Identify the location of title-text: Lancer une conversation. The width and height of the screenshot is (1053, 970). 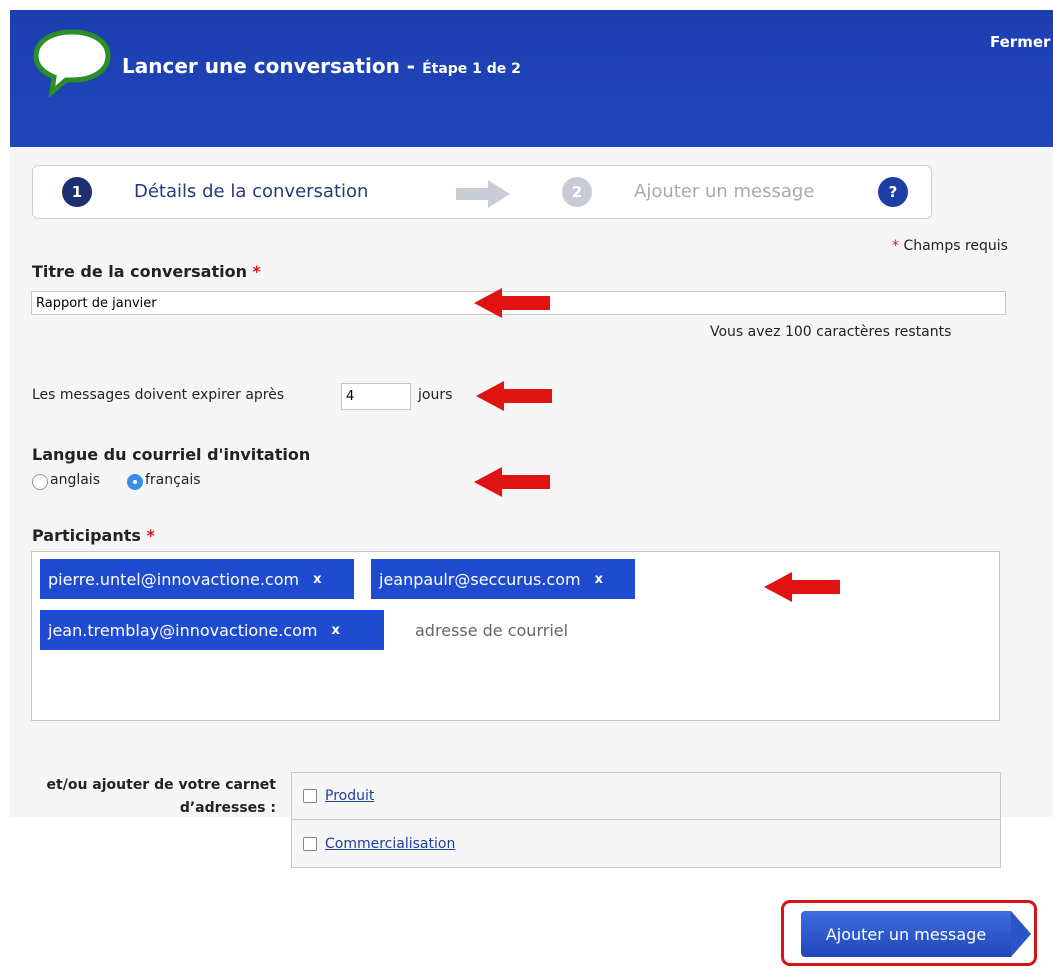
(261, 66).